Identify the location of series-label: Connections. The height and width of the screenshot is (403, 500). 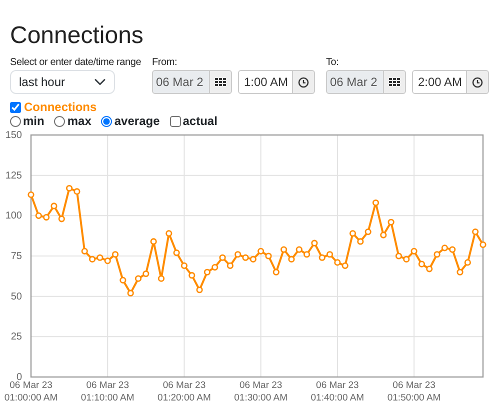
(60, 107).